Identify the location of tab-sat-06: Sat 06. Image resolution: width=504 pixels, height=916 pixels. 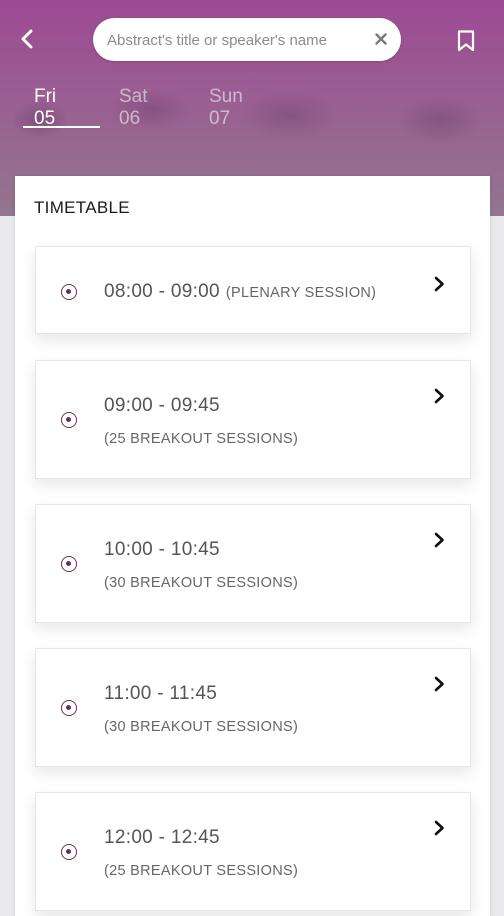
(133, 108).